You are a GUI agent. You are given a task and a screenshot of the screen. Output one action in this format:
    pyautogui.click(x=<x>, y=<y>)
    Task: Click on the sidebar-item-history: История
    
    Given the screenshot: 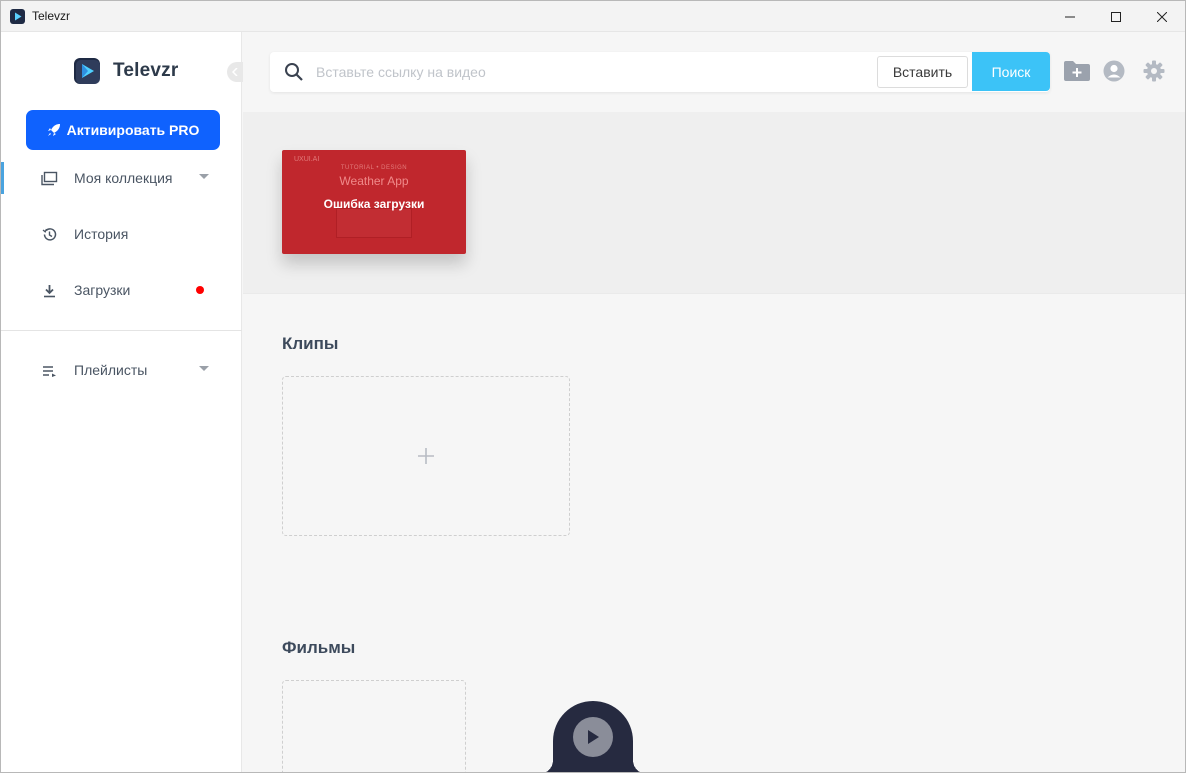 What is the action you would take?
    pyautogui.click(x=121, y=234)
    